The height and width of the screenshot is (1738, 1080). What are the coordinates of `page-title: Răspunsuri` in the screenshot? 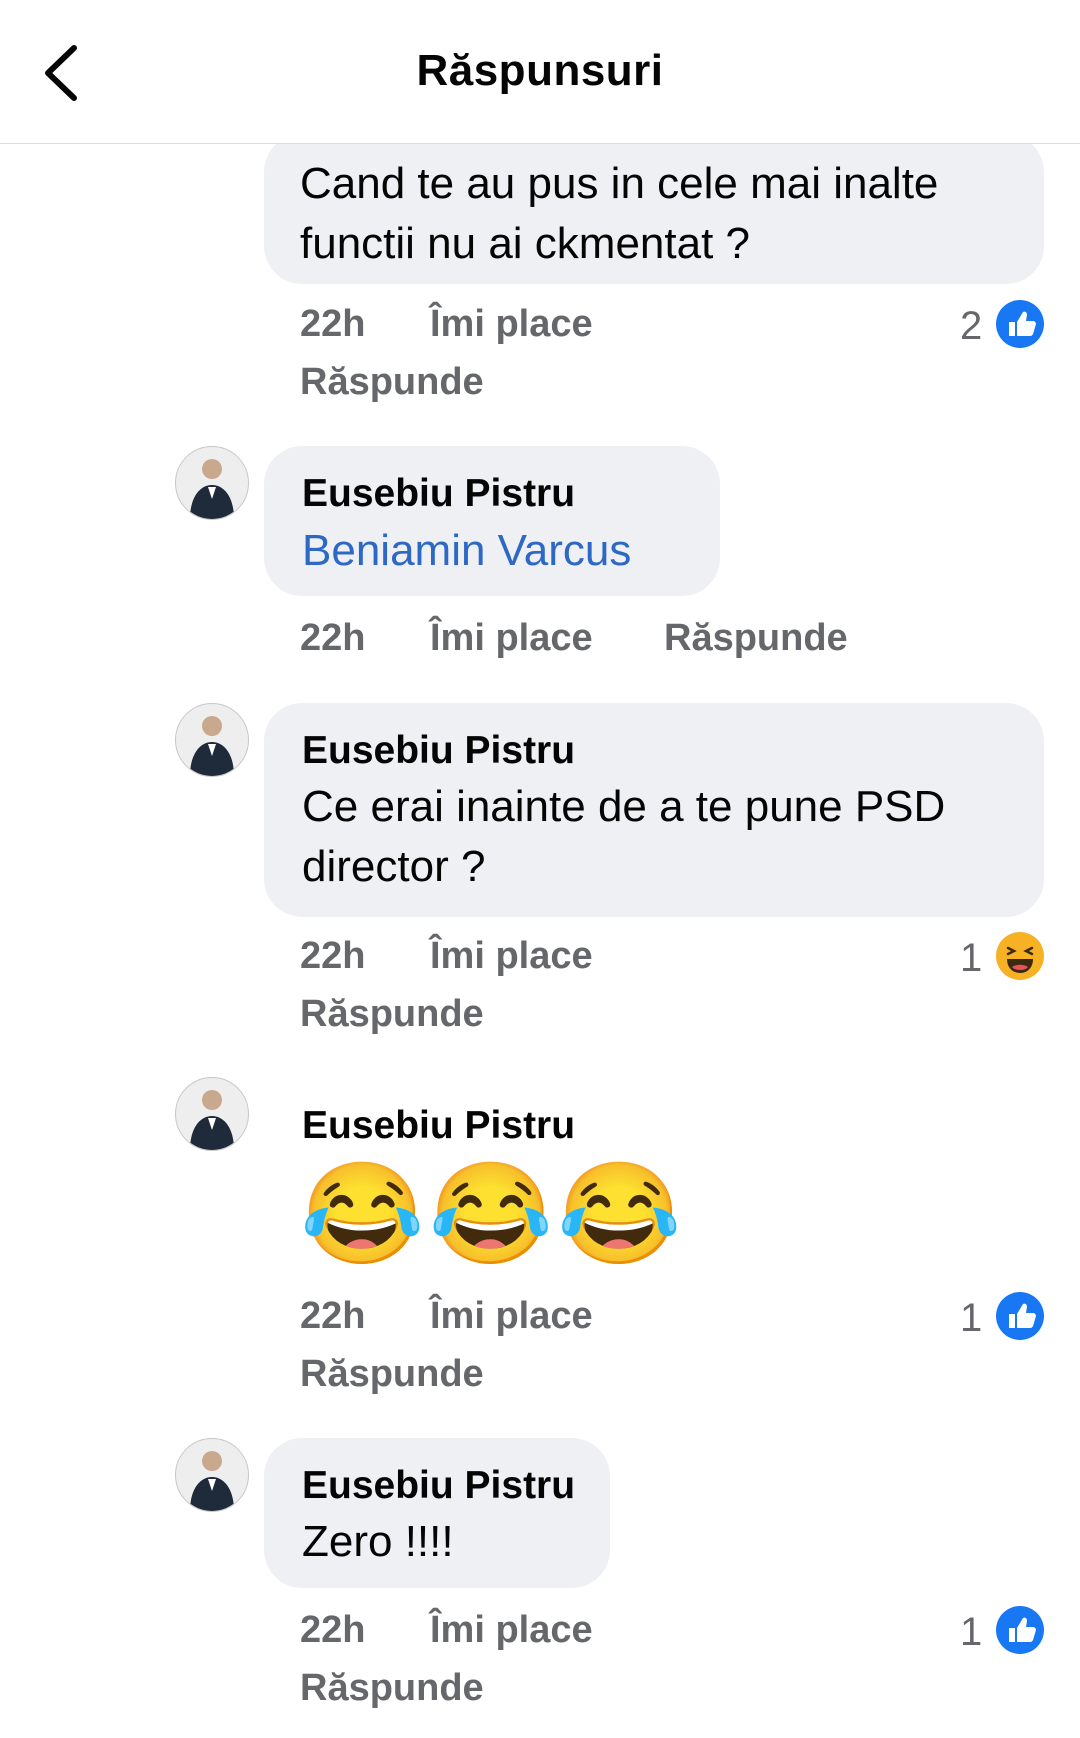 It's located at (540, 70).